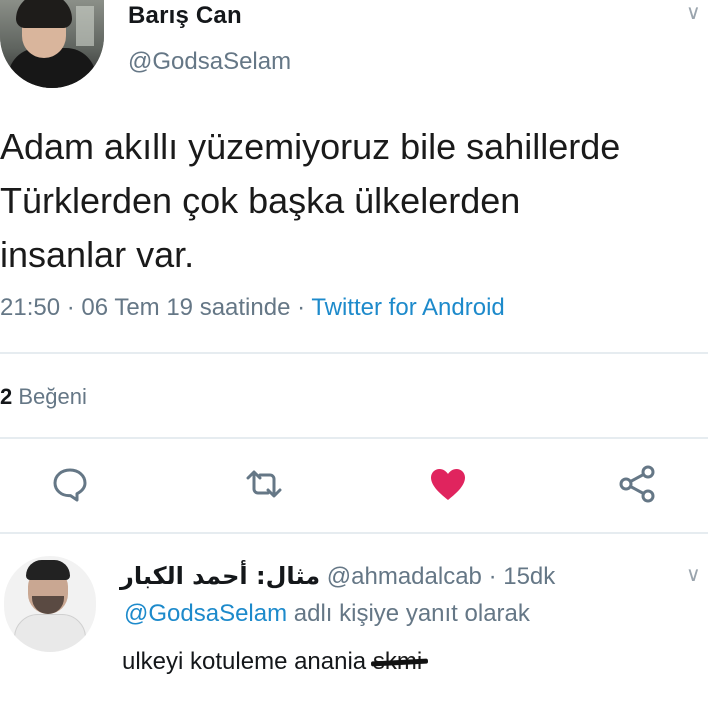  Describe the element at coordinates (209, 62) in the screenshot. I see `author-handle: @GodsaSelam` at that location.